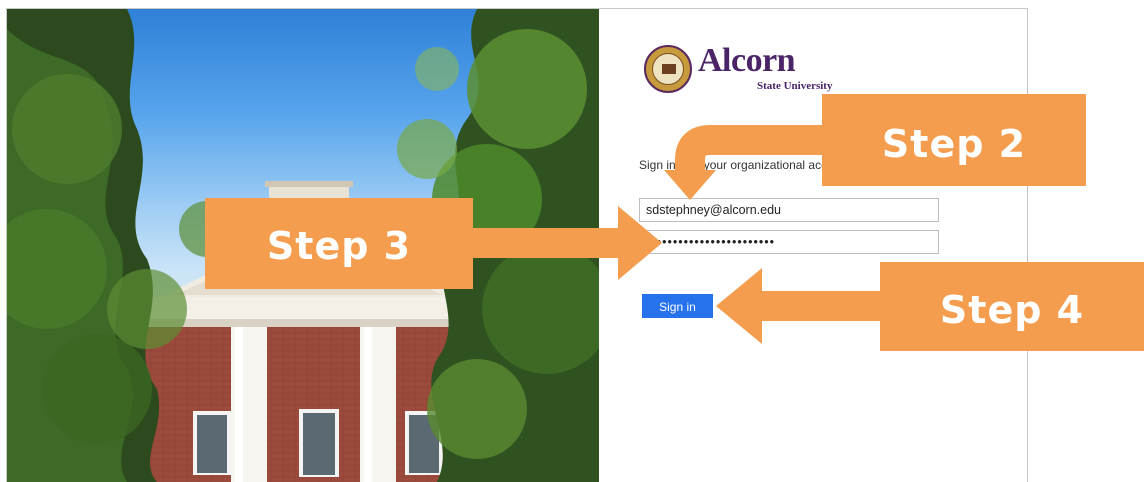 The height and width of the screenshot is (482, 1144). Describe the element at coordinates (795, 86) in the screenshot. I see `logo-subtitle: State University` at that location.